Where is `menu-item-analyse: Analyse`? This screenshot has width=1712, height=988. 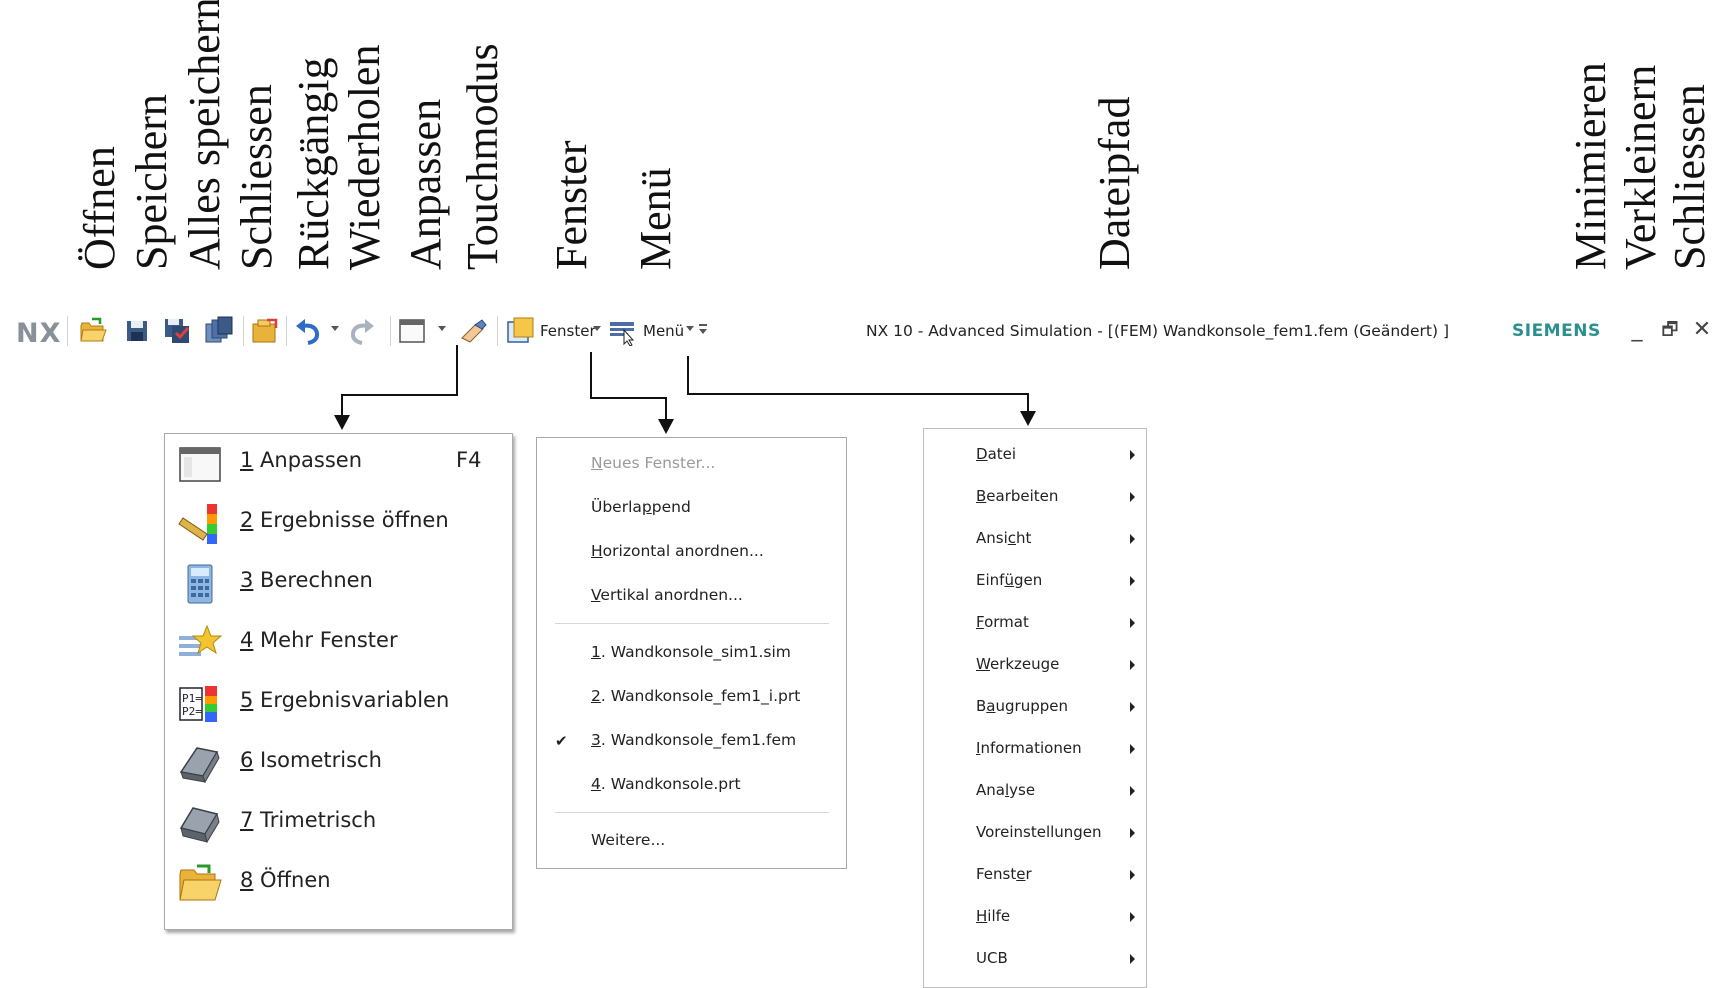 menu-item-analyse: Analyse is located at coordinates (1005, 790).